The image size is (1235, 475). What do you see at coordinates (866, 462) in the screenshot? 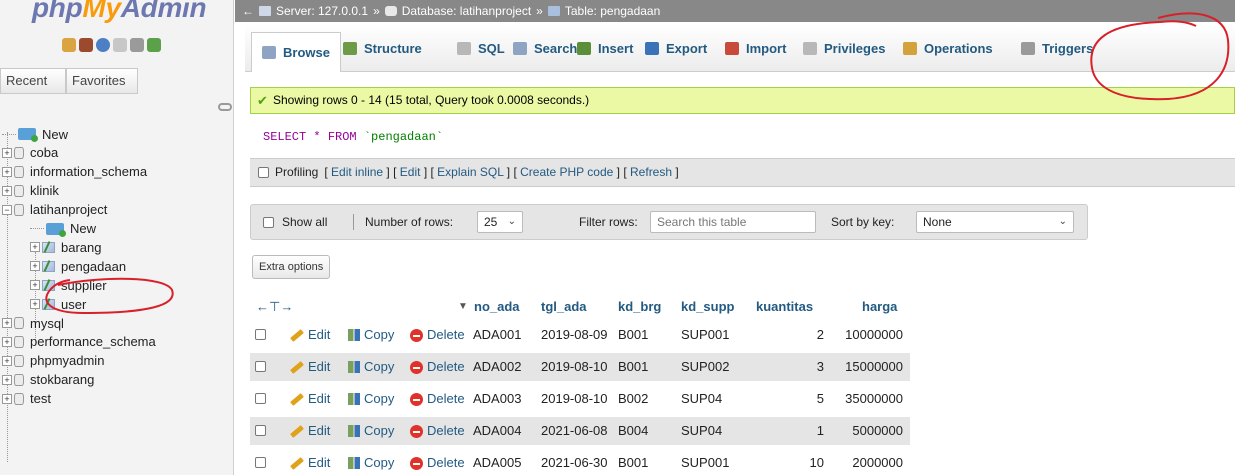
I see `cell-harga: 2000000` at bounding box center [866, 462].